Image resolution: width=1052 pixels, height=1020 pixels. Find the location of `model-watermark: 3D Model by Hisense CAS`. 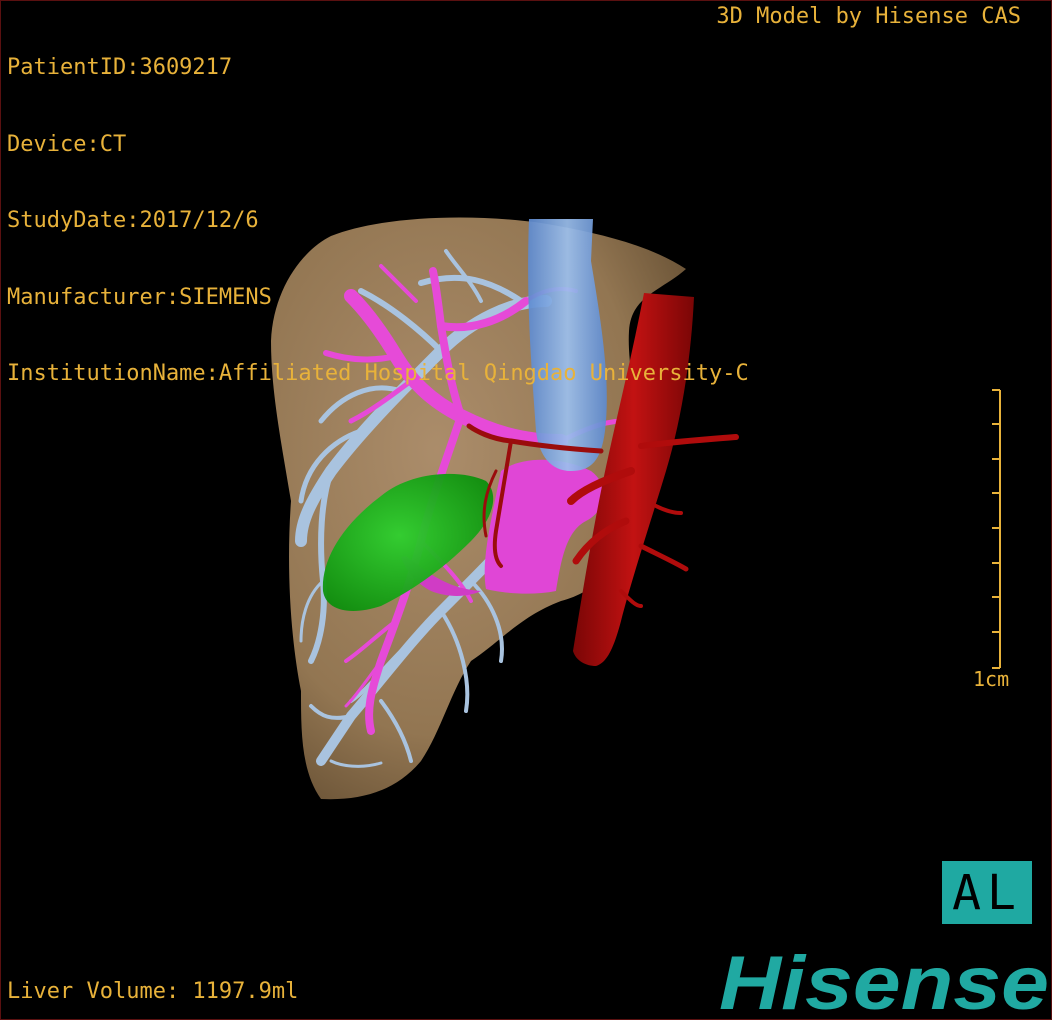

model-watermark: 3D Model by Hisense CAS is located at coordinates (868, 16).